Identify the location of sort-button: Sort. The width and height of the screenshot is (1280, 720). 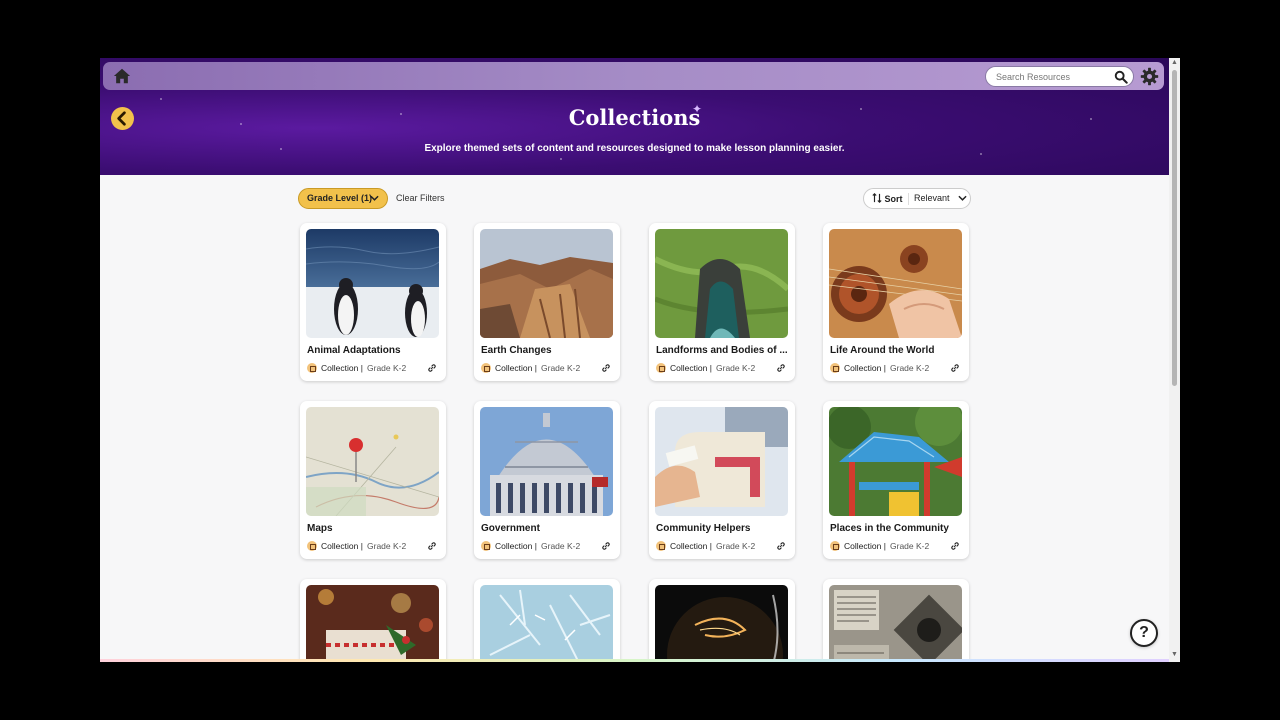
(887, 198).